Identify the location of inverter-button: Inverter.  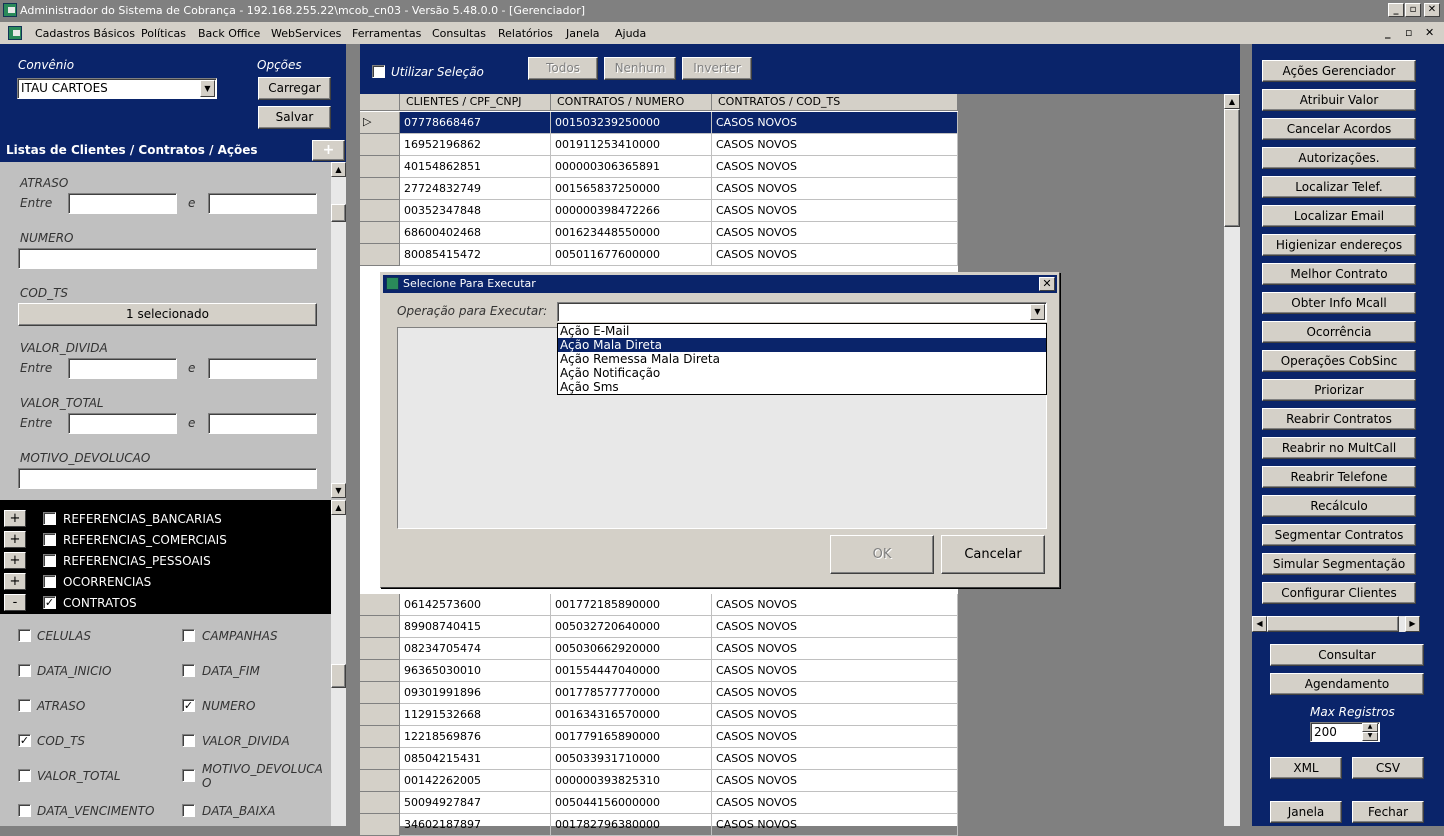
(717, 68).